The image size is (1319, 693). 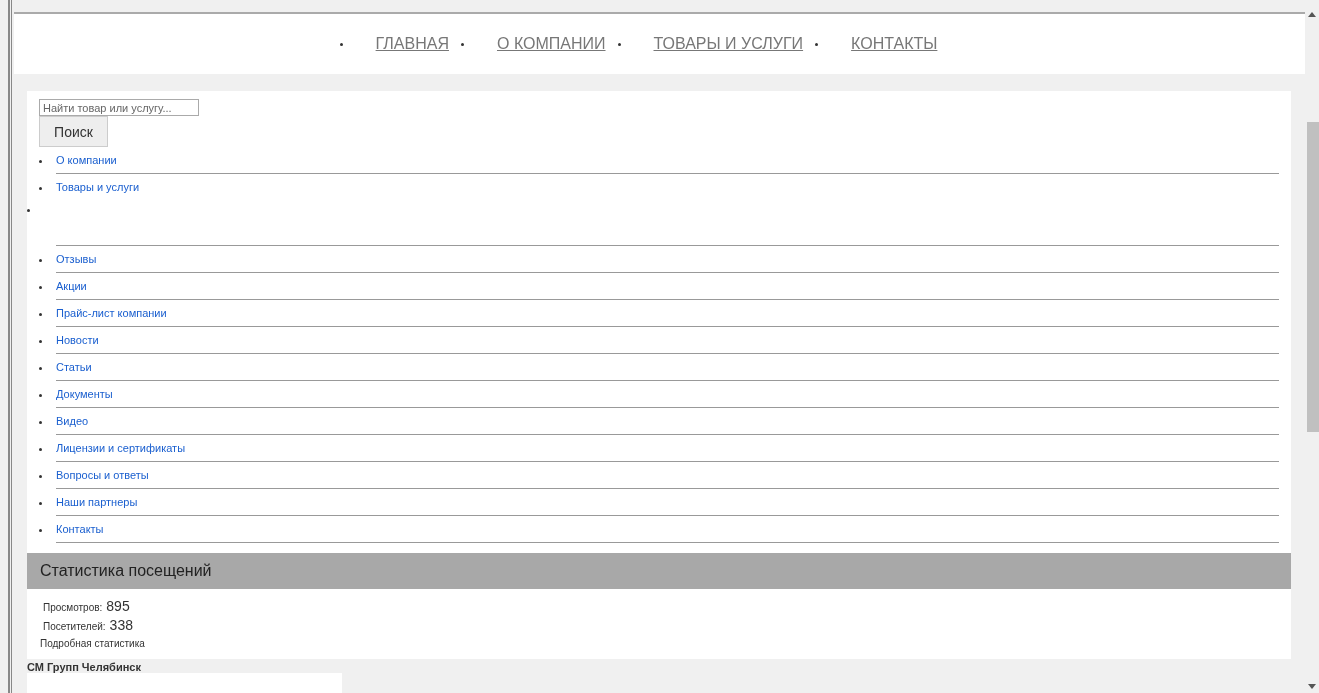 What do you see at coordinates (111, 309) in the screenshot?
I see `menu-link: Прайс-лист компании` at bounding box center [111, 309].